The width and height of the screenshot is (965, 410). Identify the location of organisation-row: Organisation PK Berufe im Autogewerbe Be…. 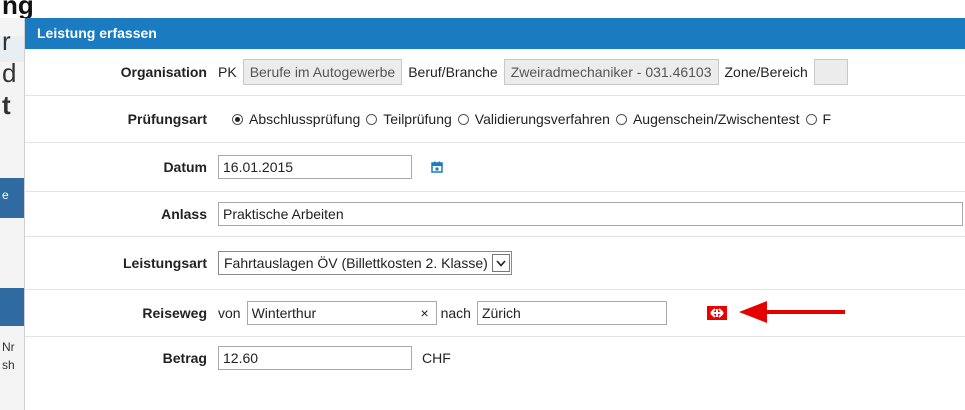
(495, 72).